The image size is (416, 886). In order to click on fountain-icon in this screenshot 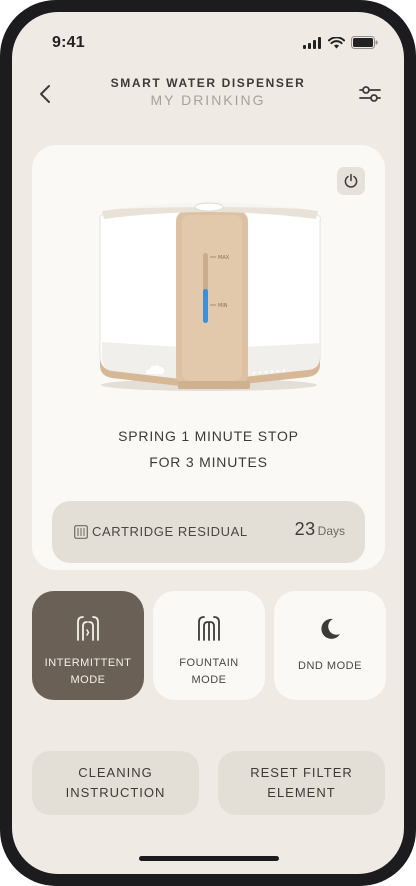, I will do `click(209, 628)`.